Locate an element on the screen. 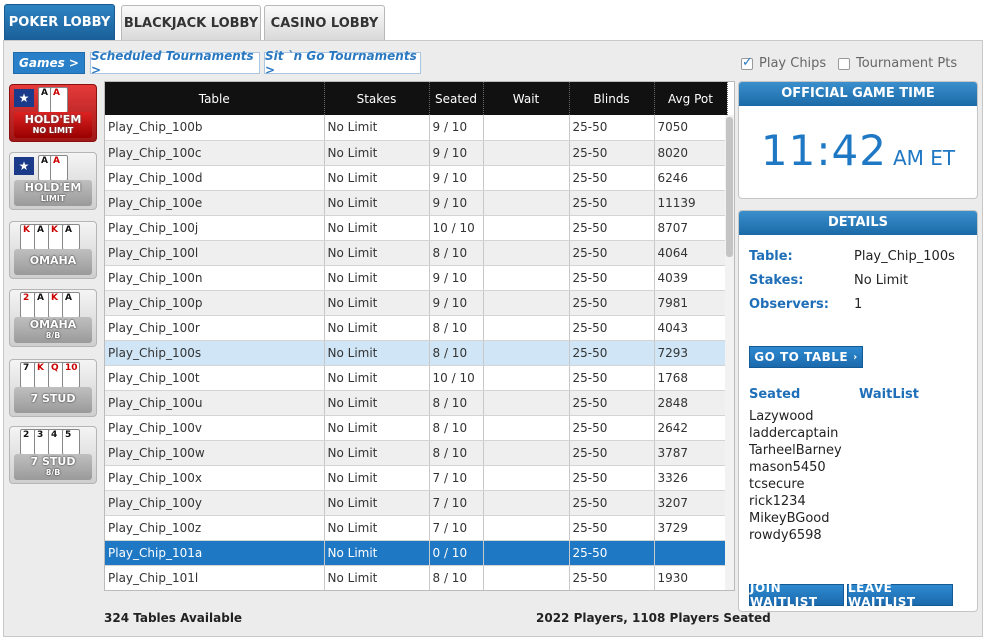  game-sublabel: 8/B is located at coordinates (53, 472).